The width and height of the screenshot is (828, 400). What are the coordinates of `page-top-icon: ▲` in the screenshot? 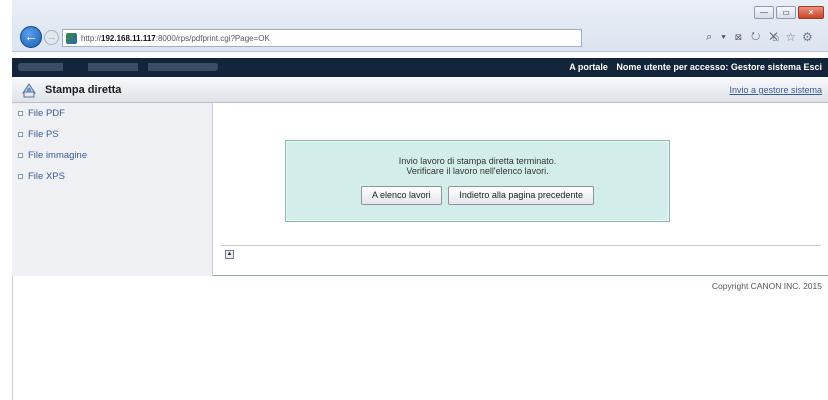 It's located at (229, 254).